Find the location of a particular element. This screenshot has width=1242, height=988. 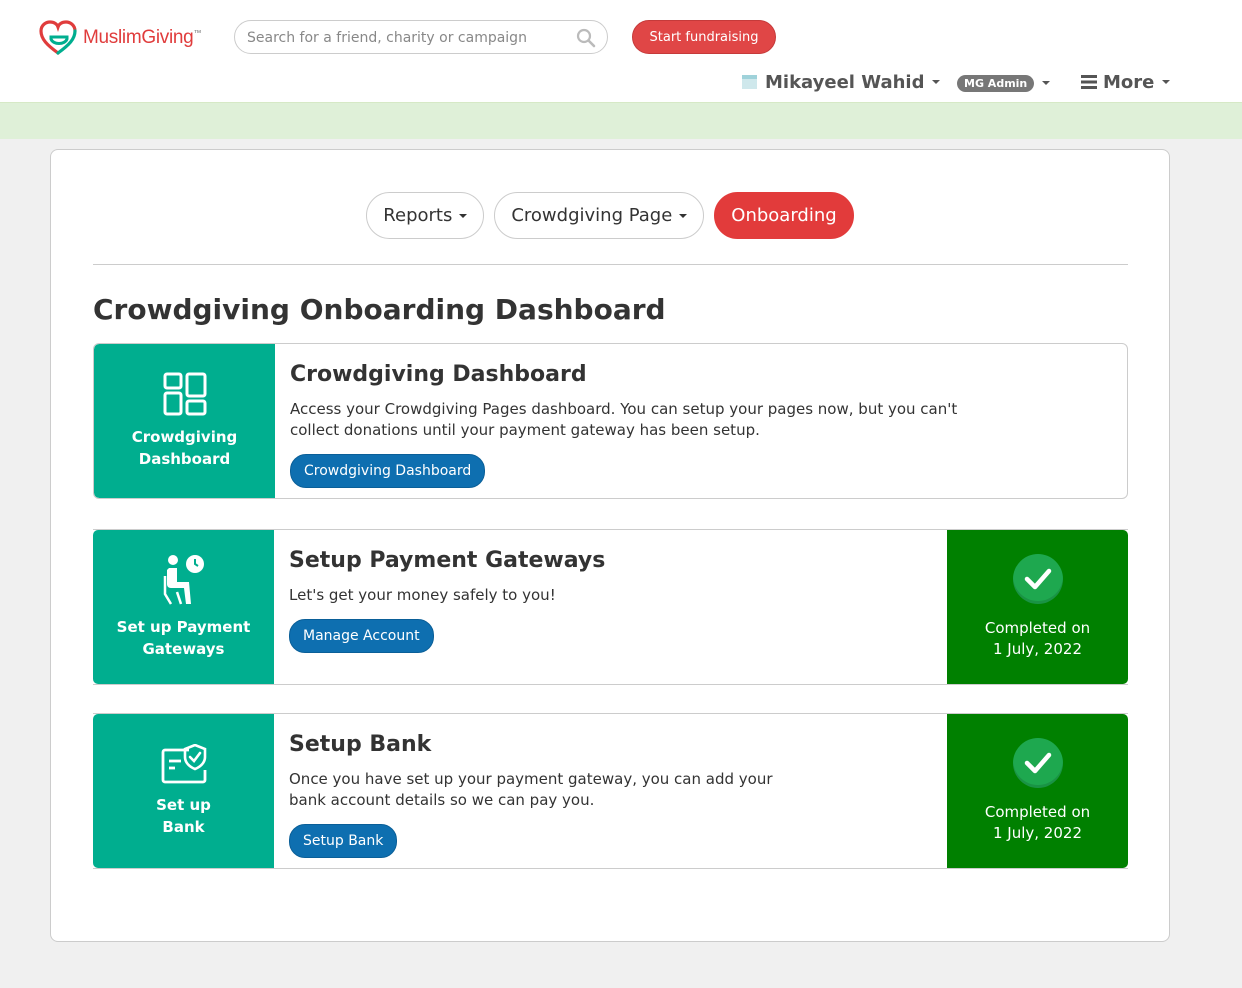

tab-onboarding: Onboarding is located at coordinates (784, 215).